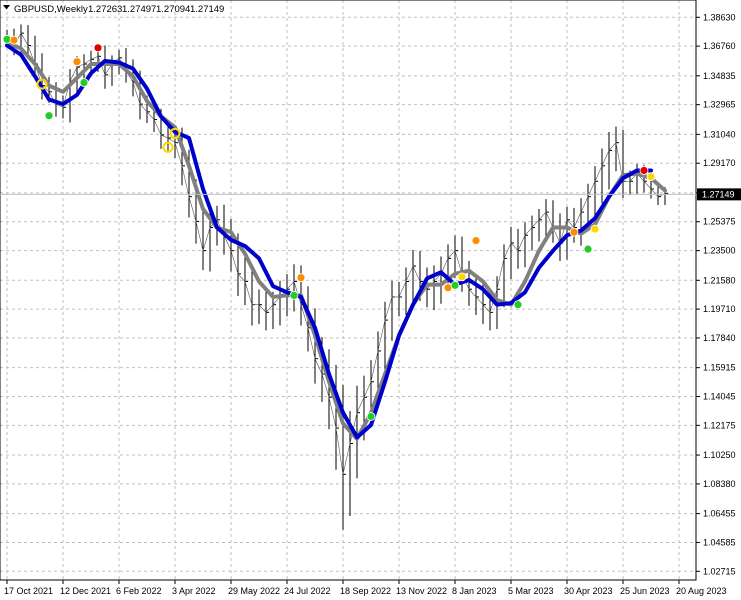 This screenshot has width=741, height=600. What do you see at coordinates (719, 46) in the screenshot?
I see `y-tick-label: 1.36760` at bounding box center [719, 46].